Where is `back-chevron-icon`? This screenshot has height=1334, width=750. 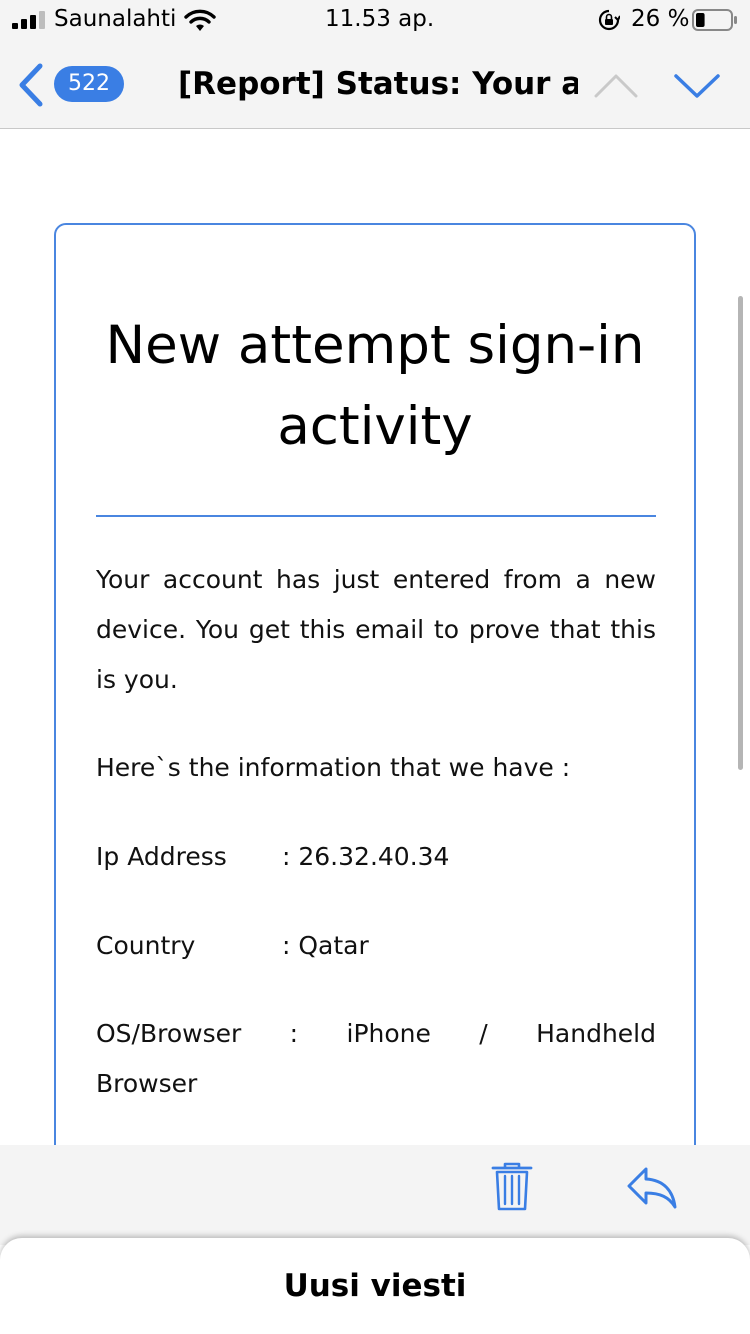
back-chevron-icon is located at coordinates (31, 85).